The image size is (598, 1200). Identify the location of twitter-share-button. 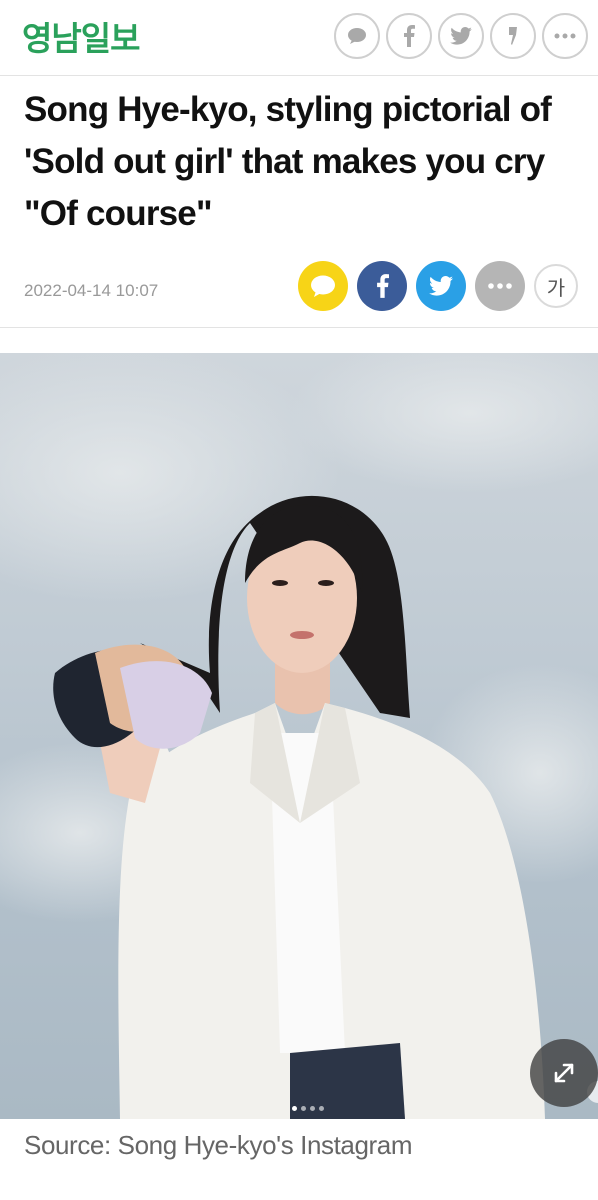
(441, 286).